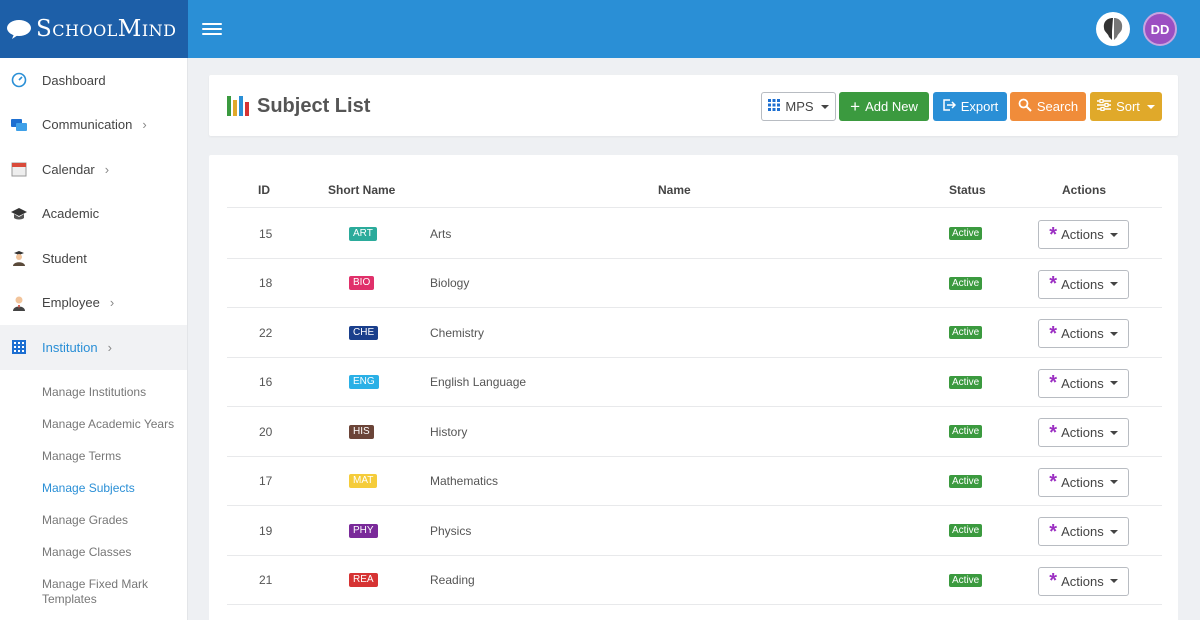 The height and width of the screenshot is (620, 1200). I want to click on sidebar-item-employee: Employee ›, so click(93, 303).